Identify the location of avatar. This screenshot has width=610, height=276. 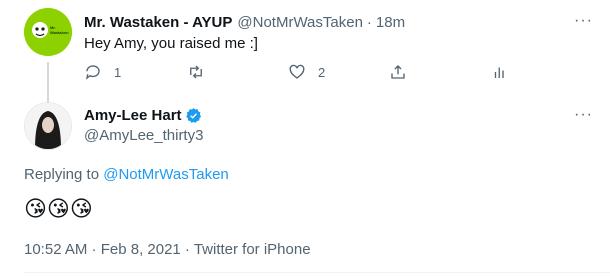
(48, 126).